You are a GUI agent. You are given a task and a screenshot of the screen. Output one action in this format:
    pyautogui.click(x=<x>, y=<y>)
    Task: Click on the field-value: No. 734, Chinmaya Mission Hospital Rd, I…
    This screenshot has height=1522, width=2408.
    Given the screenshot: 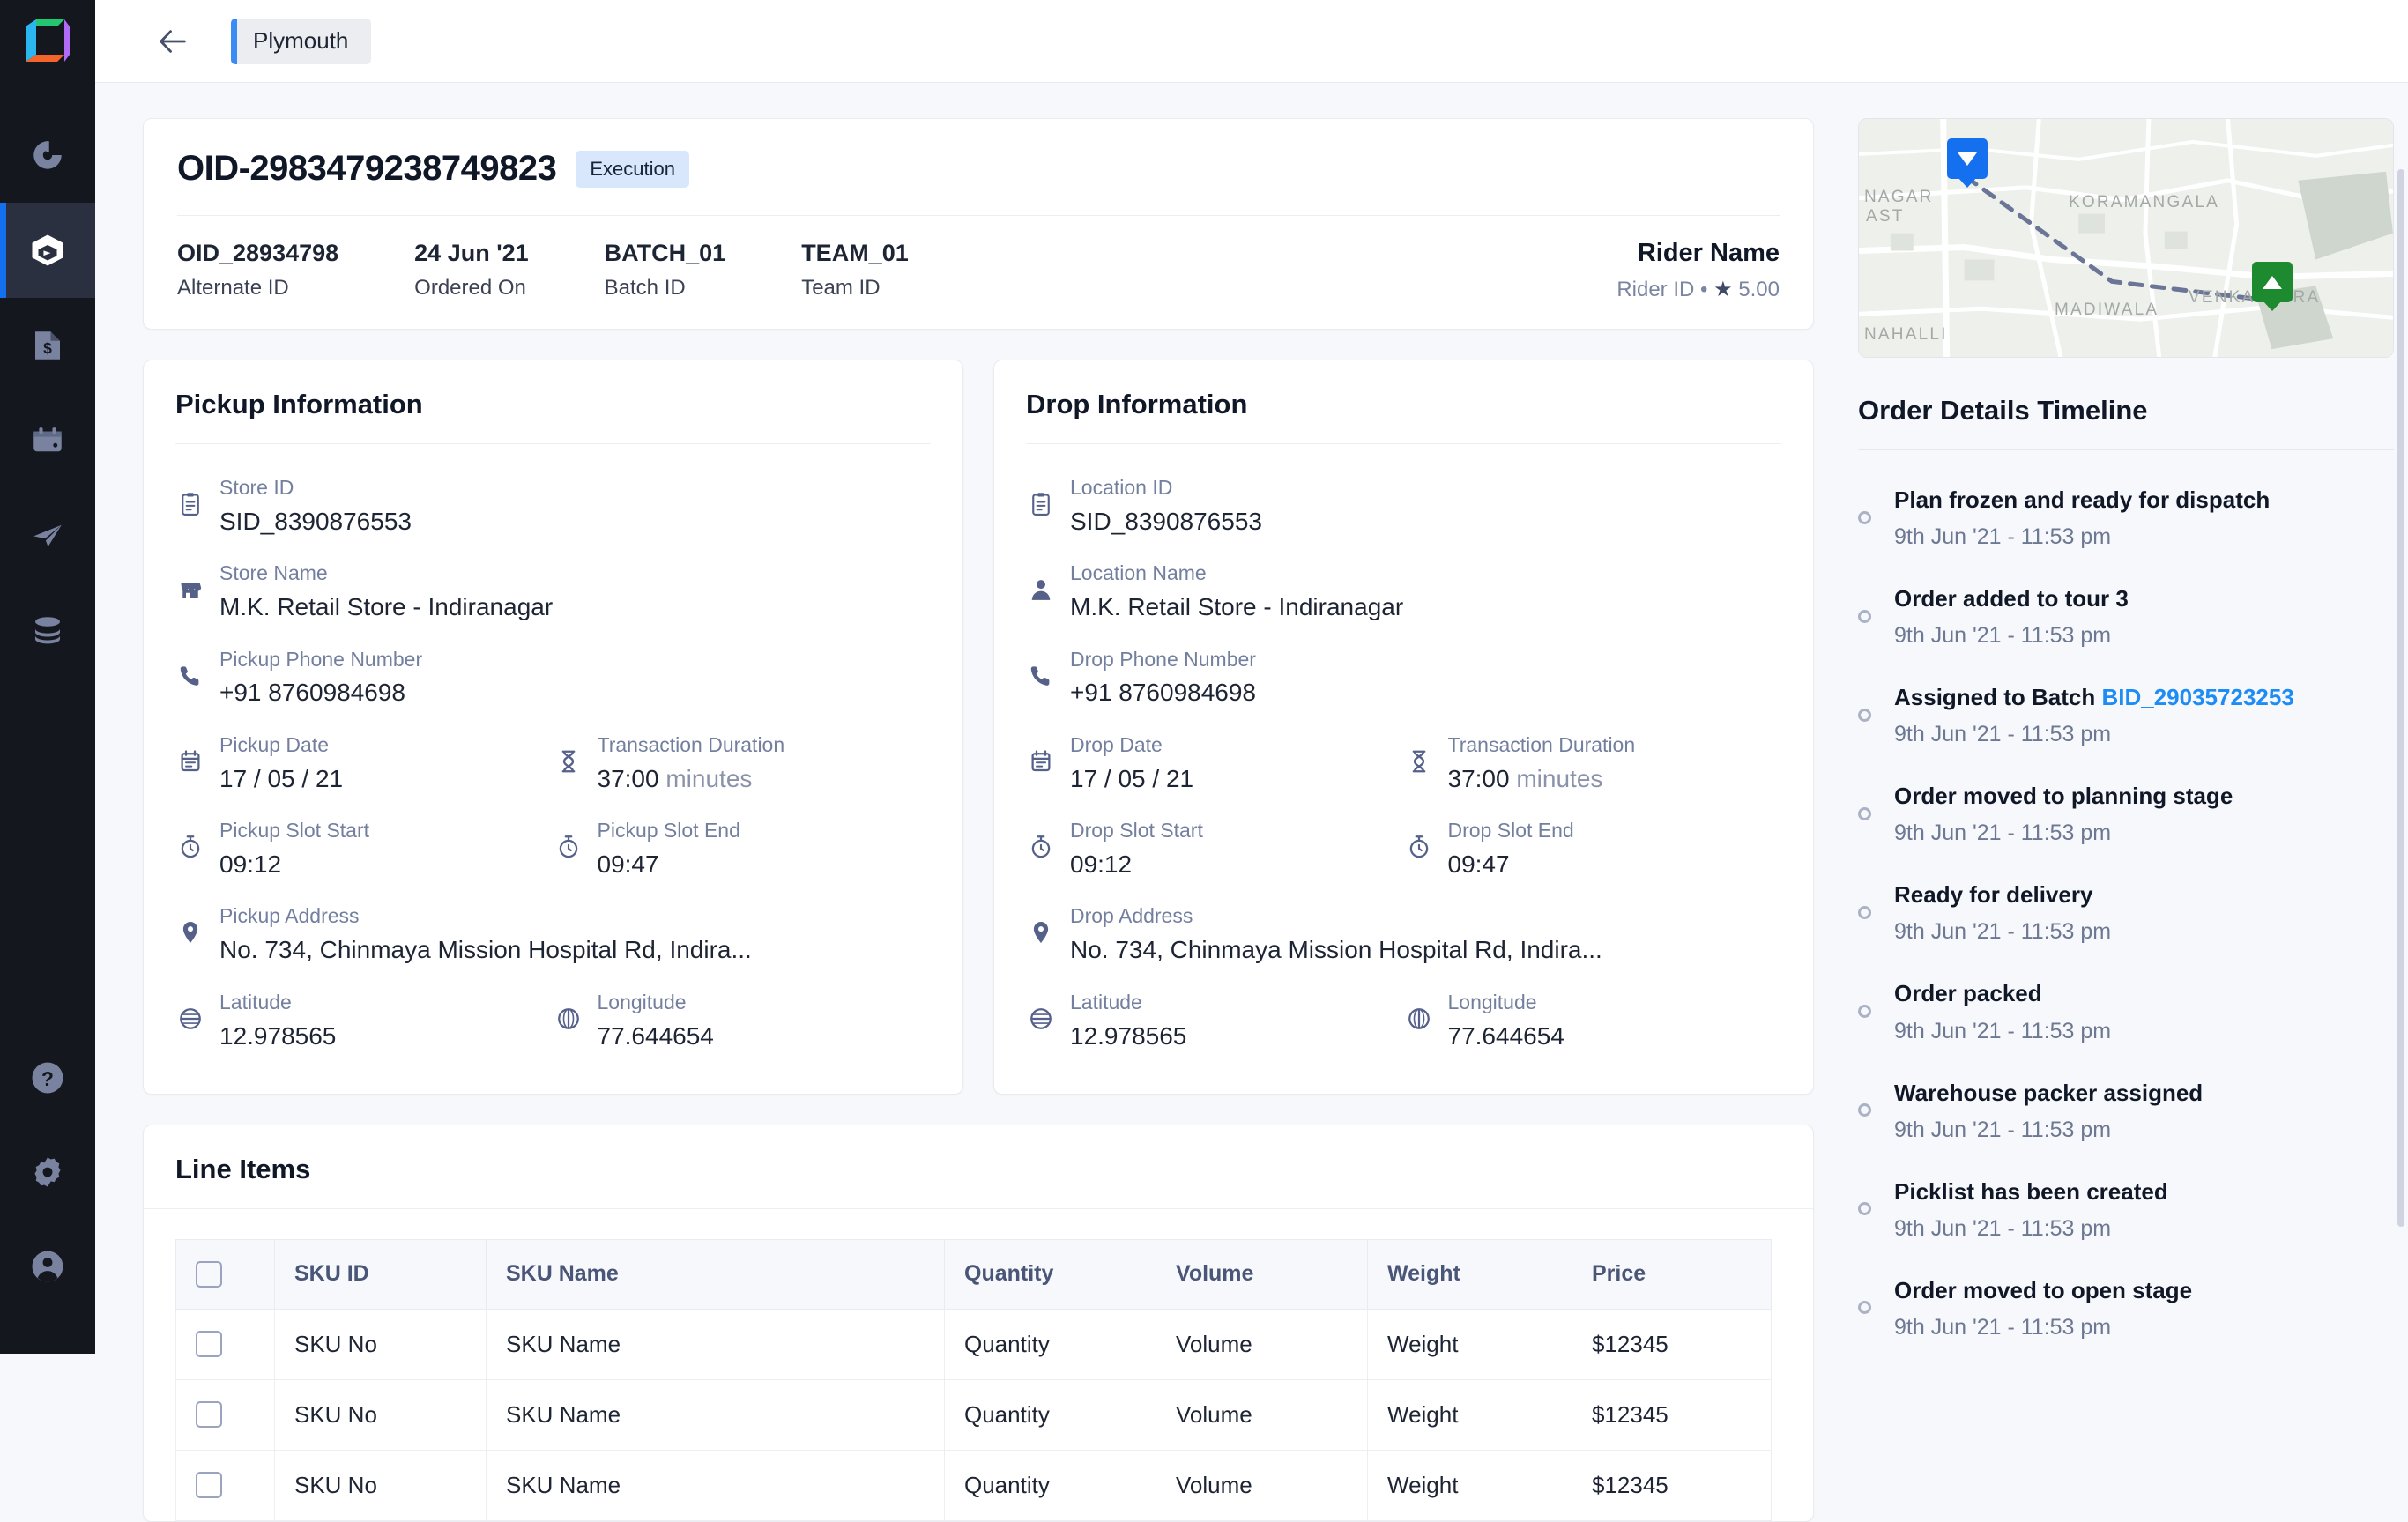 What is the action you would take?
    pyautogui.click(x=485, y=950)
    